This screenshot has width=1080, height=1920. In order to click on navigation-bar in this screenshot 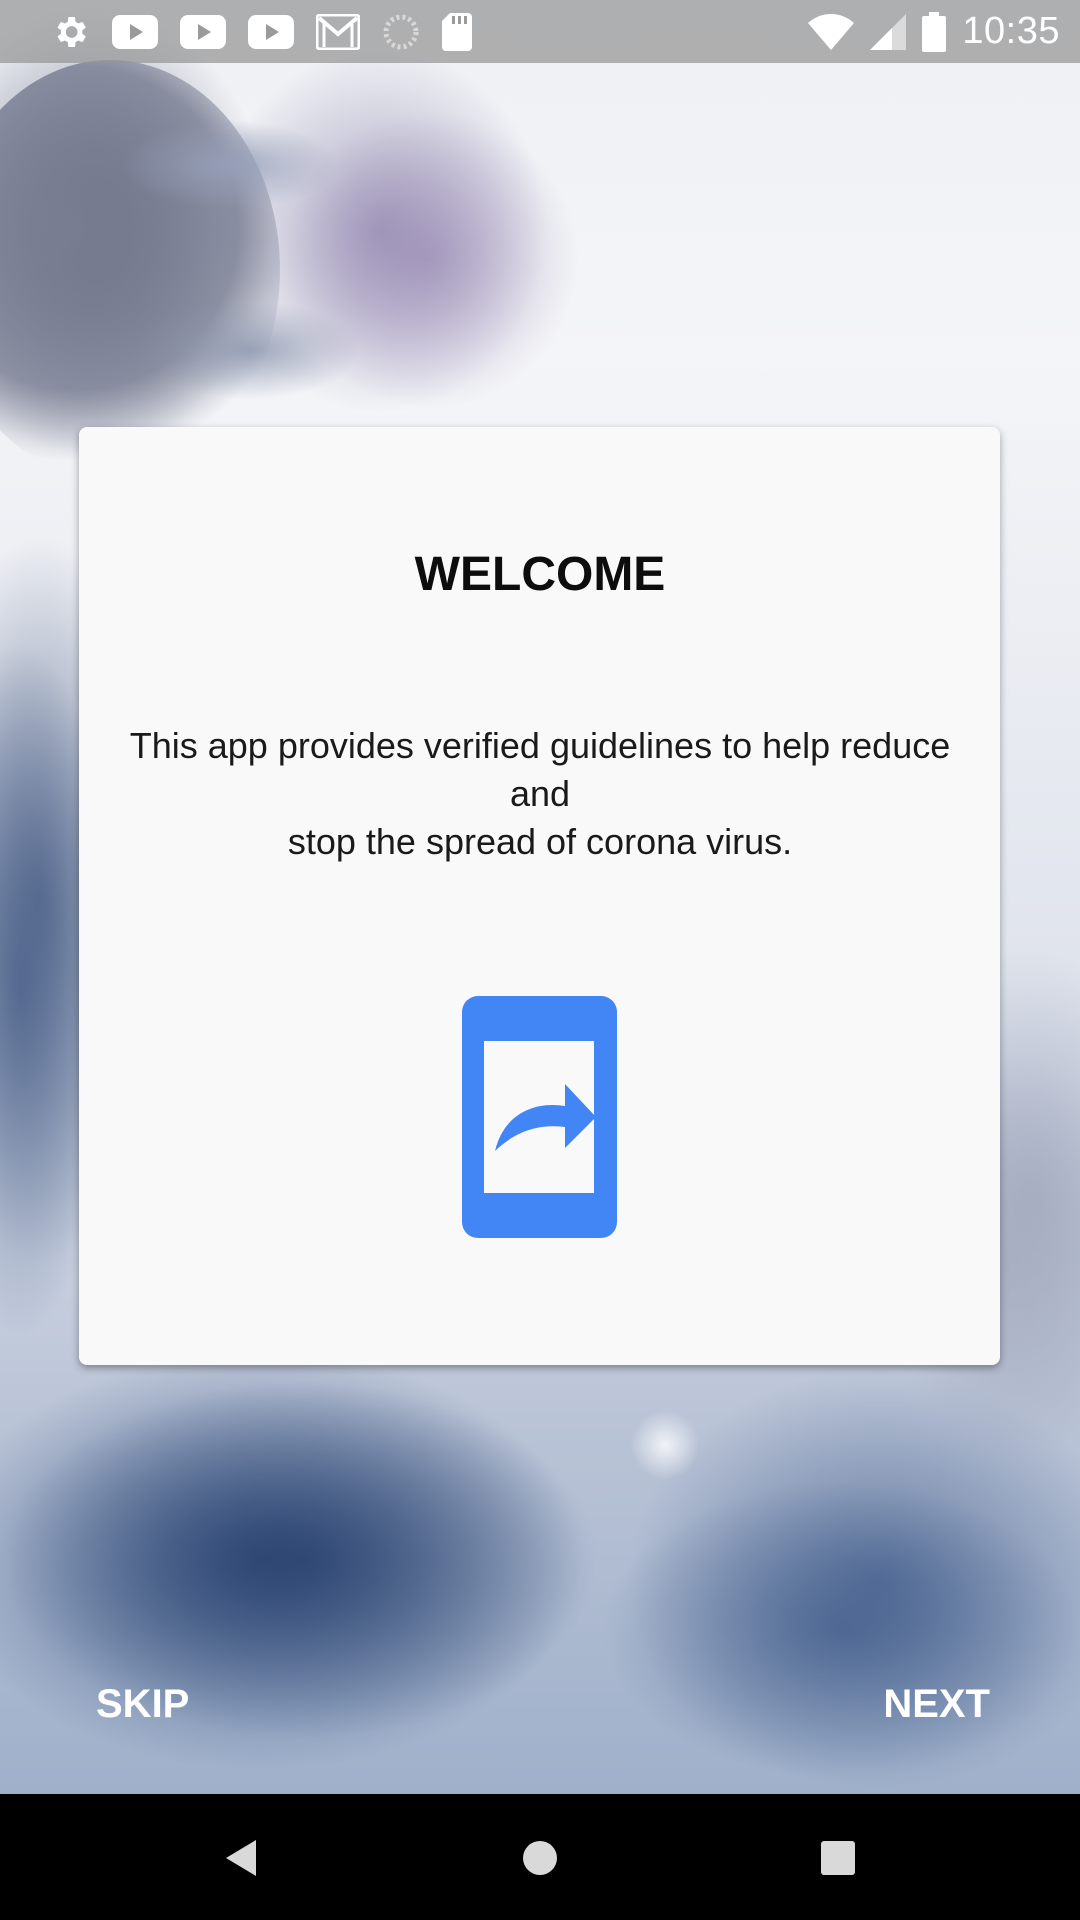, I will do `click(540, 1857)`.